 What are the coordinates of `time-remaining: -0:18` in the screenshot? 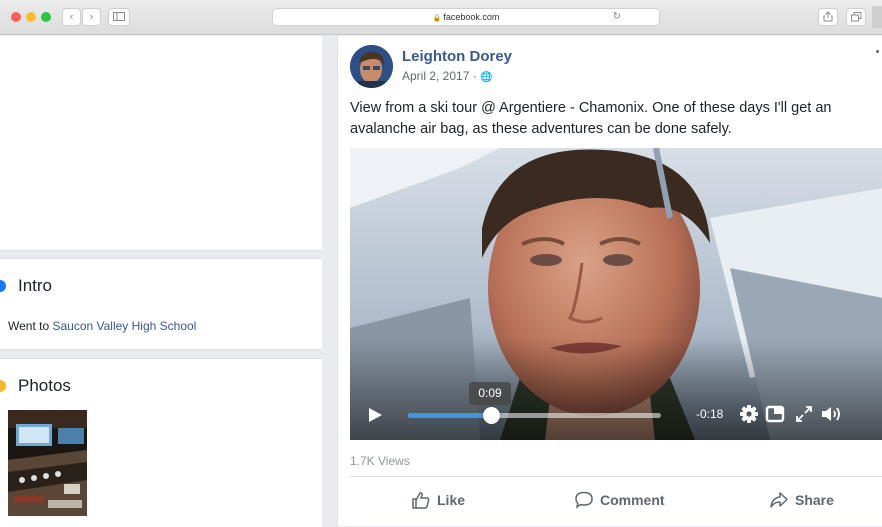 It's located at (710, 414).